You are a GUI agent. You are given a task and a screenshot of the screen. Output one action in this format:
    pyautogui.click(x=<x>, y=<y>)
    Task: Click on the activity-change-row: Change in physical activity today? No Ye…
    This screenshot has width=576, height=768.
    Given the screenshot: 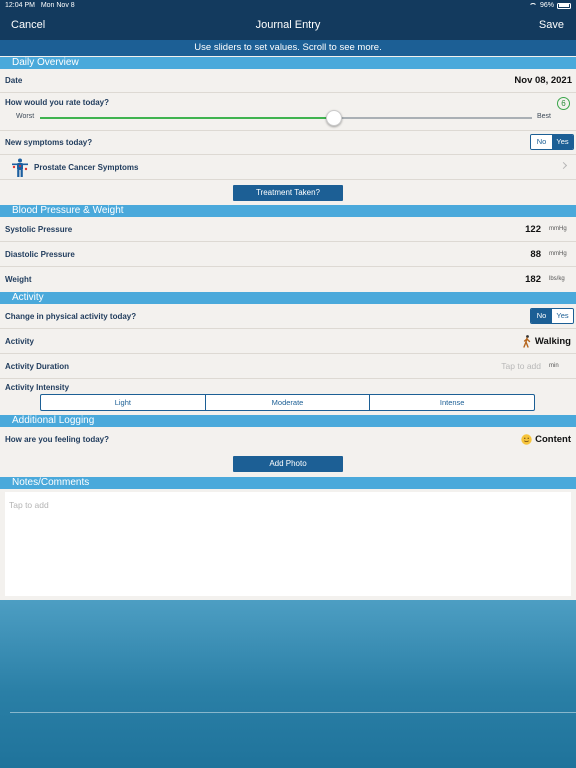 What is the action you would take?
    pyautogui.click(x=288, y=316)
    